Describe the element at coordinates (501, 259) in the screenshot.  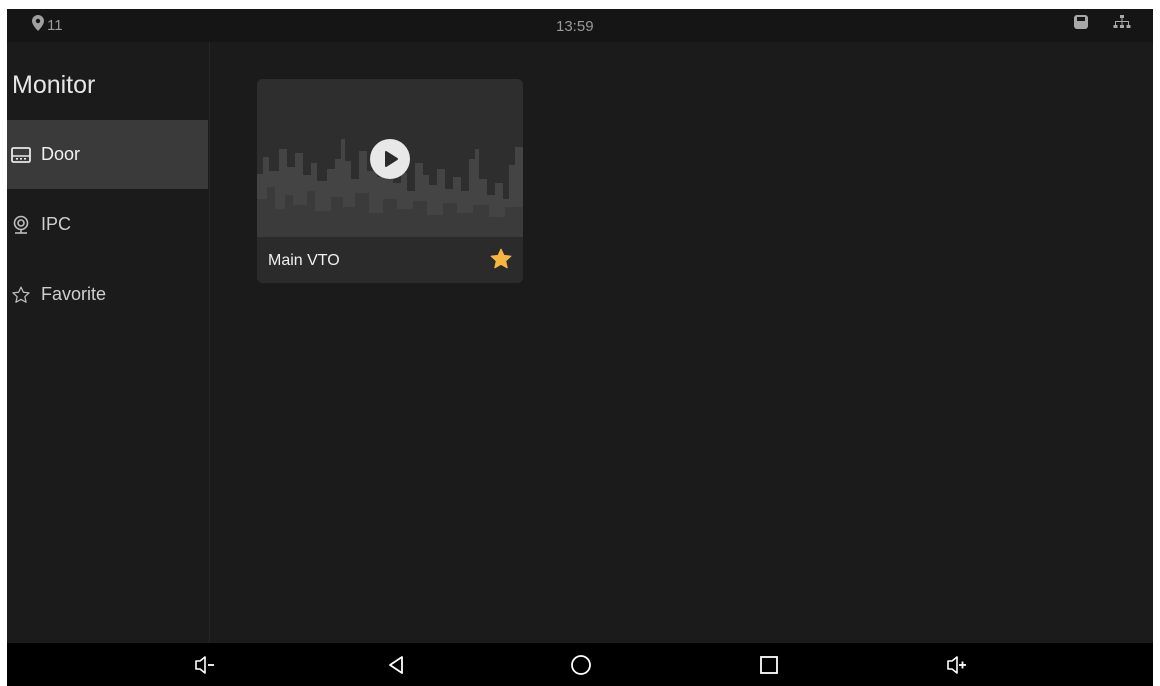
I see `favorite-star-icon` at that location.